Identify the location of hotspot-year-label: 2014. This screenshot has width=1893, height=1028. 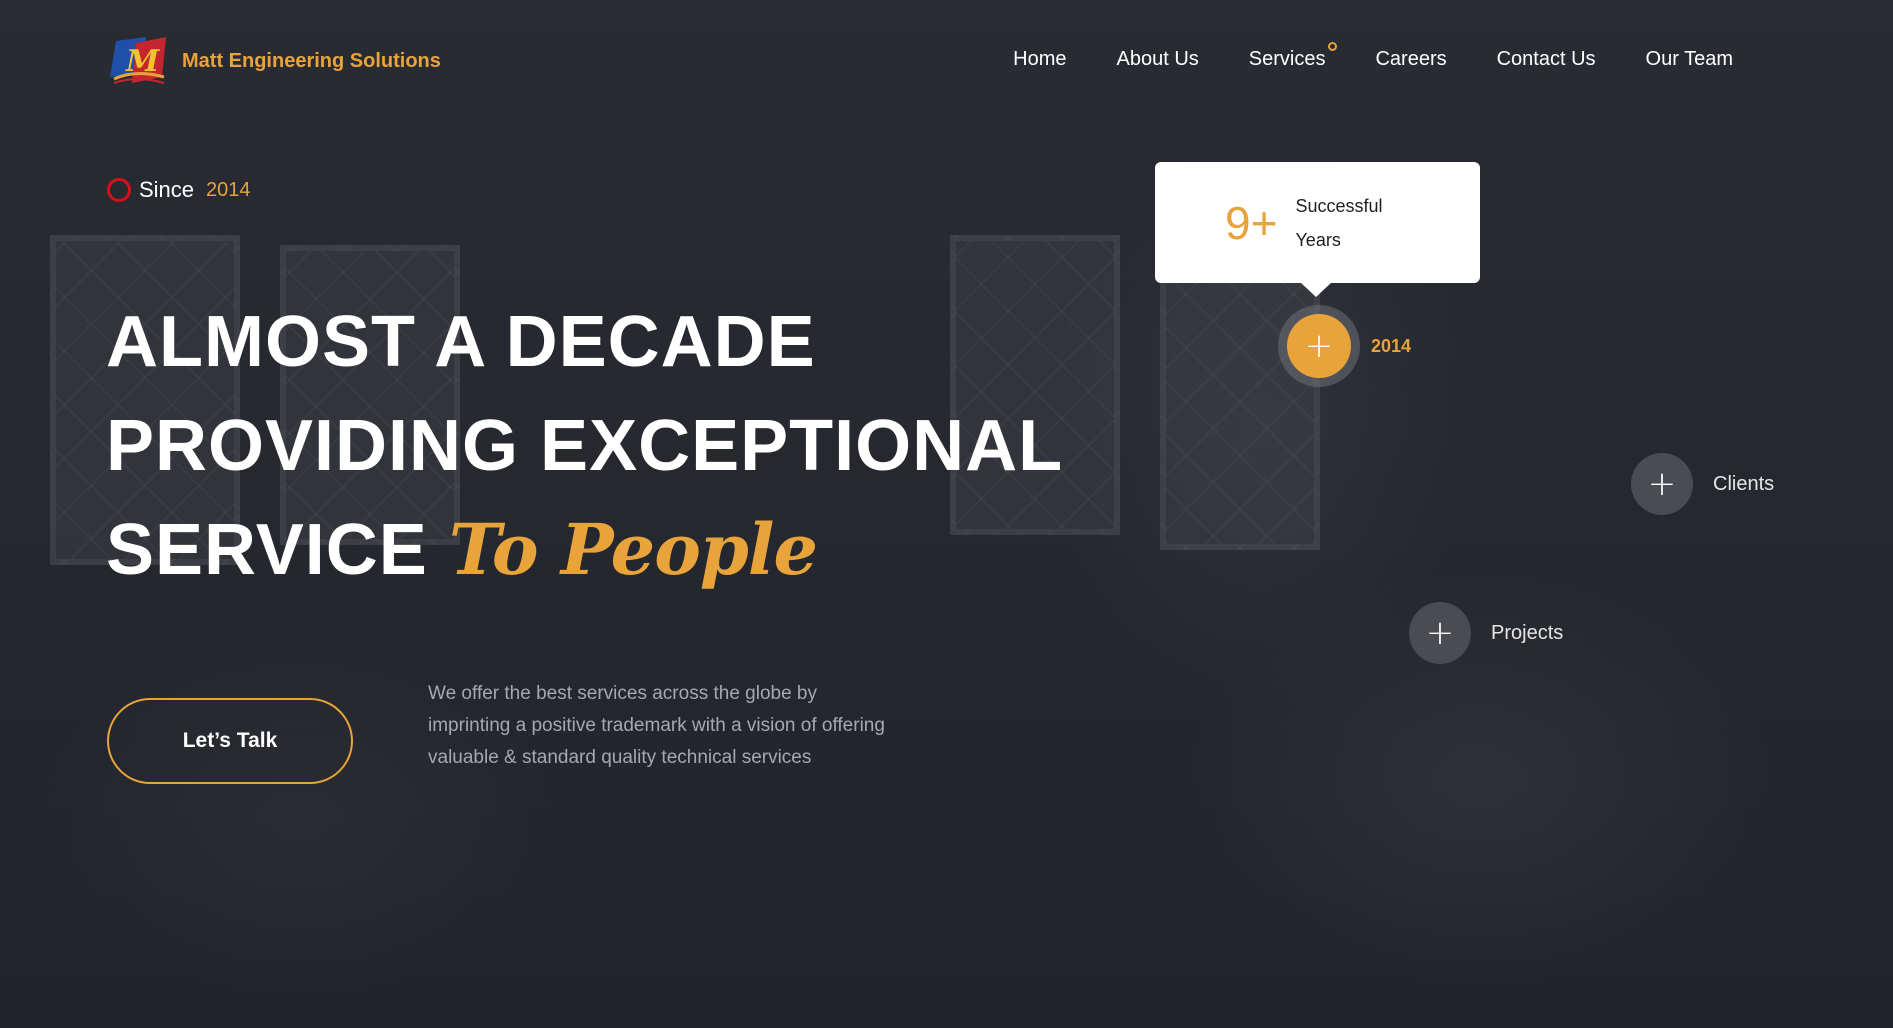
(1391, 345).